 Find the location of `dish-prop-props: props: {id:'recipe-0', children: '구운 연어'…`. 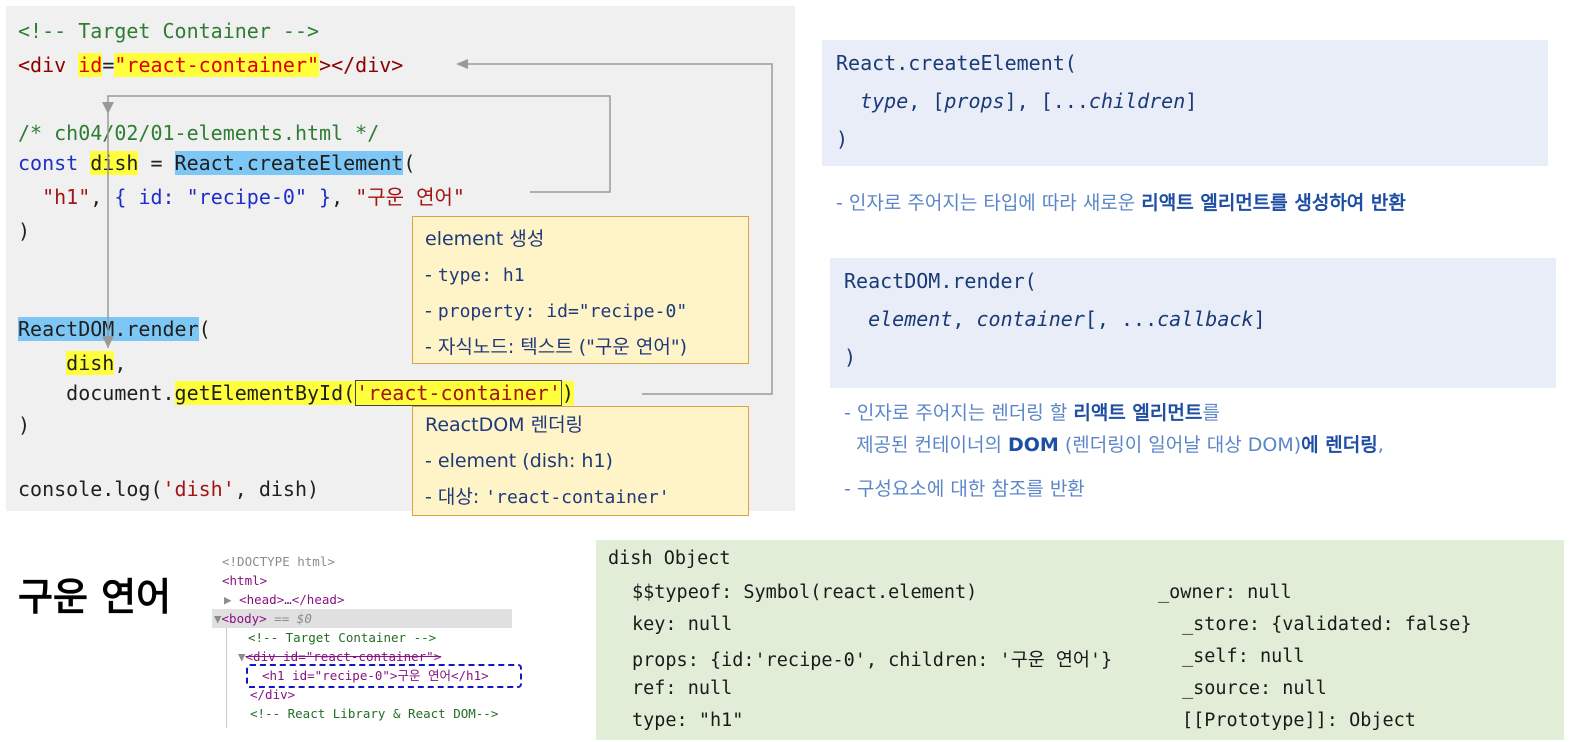

dish-prop-props: props: {id:'recipe-0', children: '구운 연어'… is located at coordinates (872, 660).